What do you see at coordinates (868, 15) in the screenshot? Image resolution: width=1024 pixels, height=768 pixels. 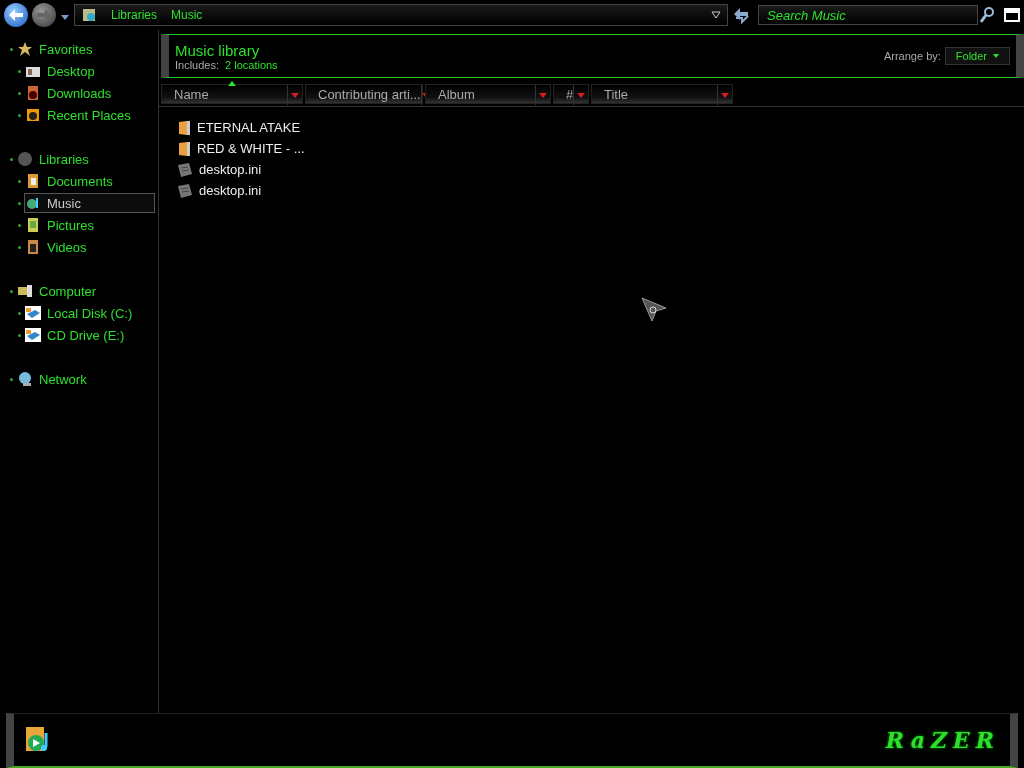 I see `search-field: Search Music` at bounding box center [868, 15].